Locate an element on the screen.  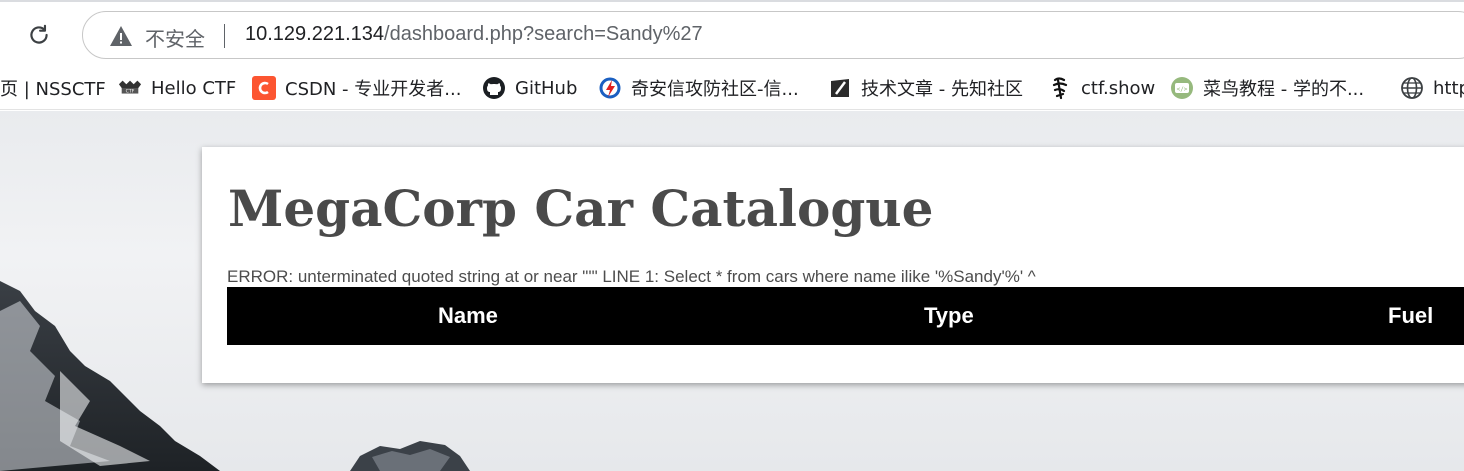
bookmark-github: GitHub is located at coordinates (529, 88).